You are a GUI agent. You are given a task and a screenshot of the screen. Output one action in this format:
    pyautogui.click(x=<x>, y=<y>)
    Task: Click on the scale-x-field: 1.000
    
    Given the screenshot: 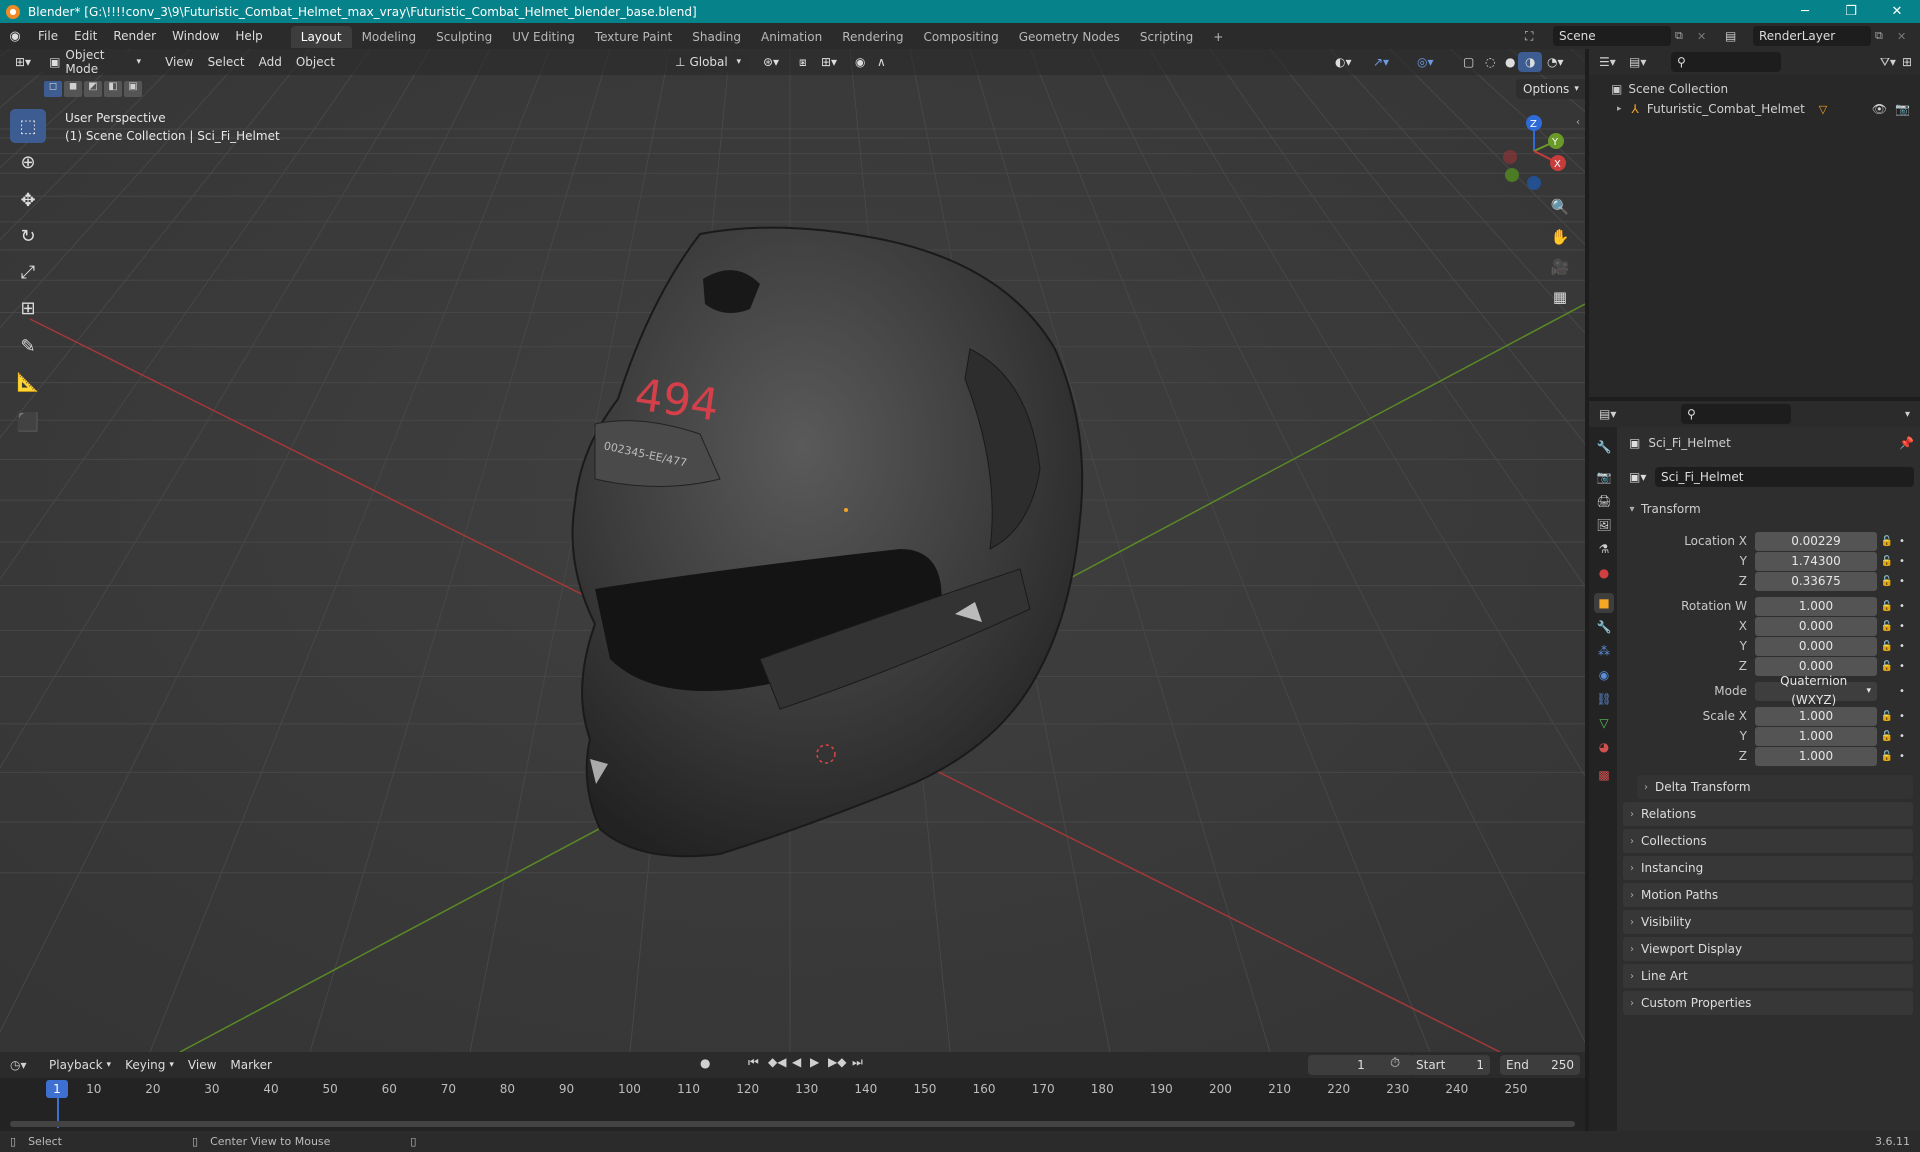 What is the action you would take?
    pyautogui.click(x=1816, y=716)
    